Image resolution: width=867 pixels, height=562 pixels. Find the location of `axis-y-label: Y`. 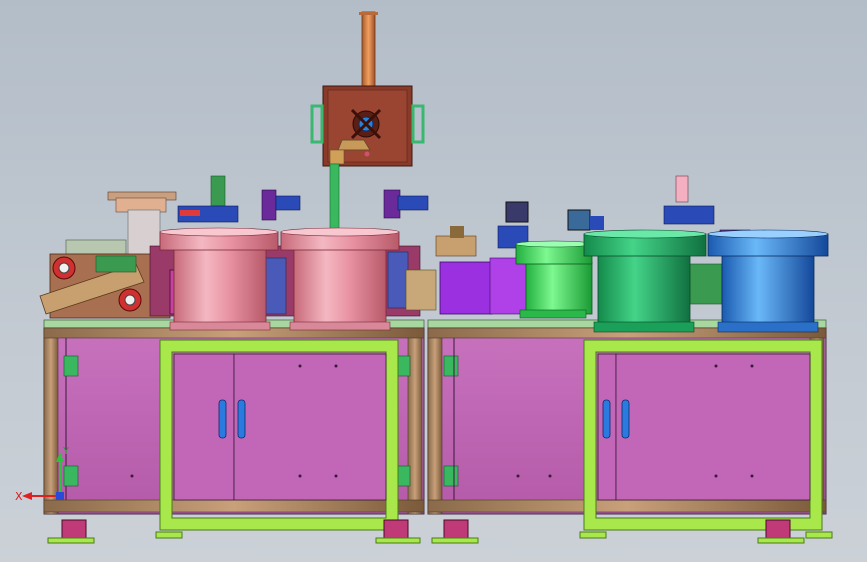

axis-y-label: Y is located at coordinates (66, 451).